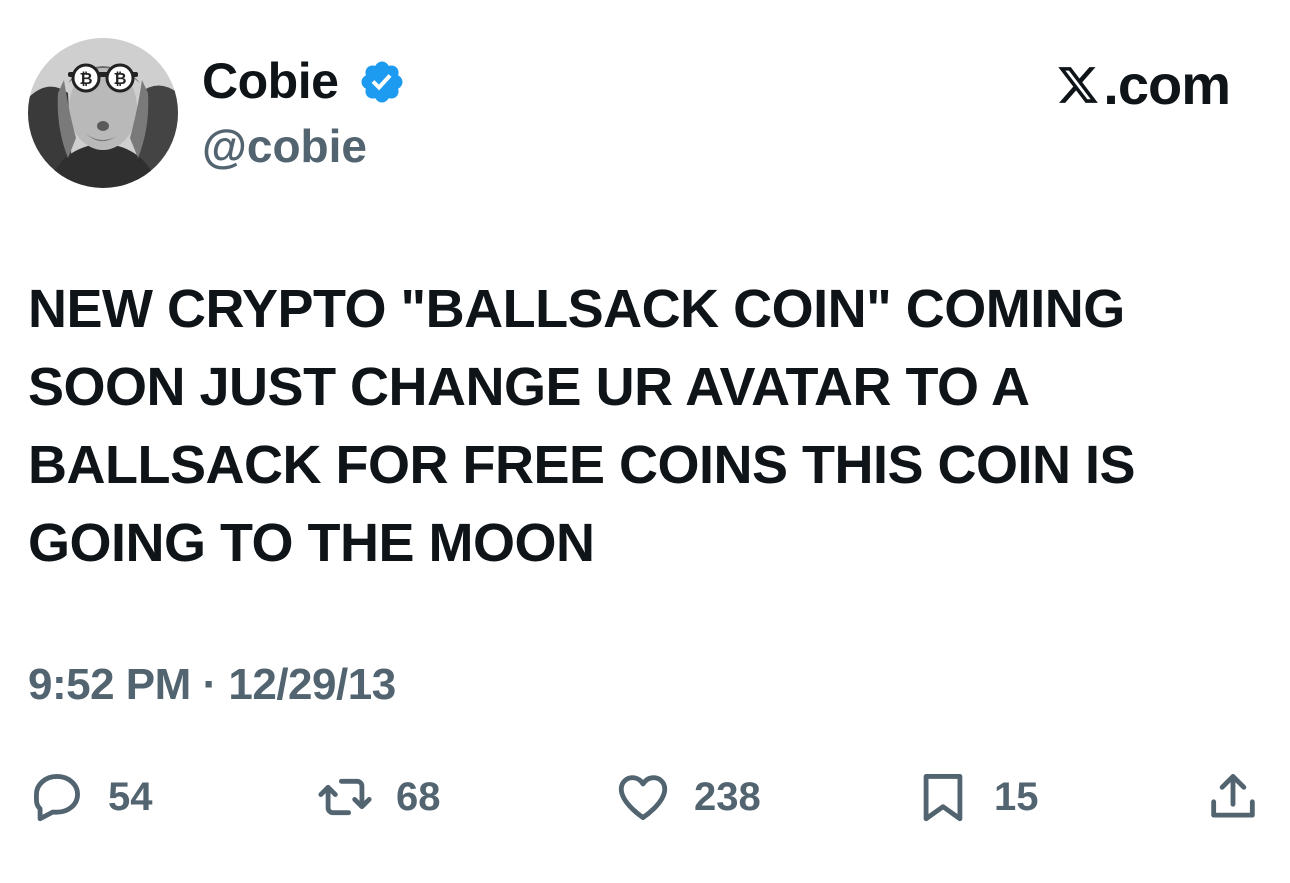  I want to click on site-domain: .com, so click(1167, 84).